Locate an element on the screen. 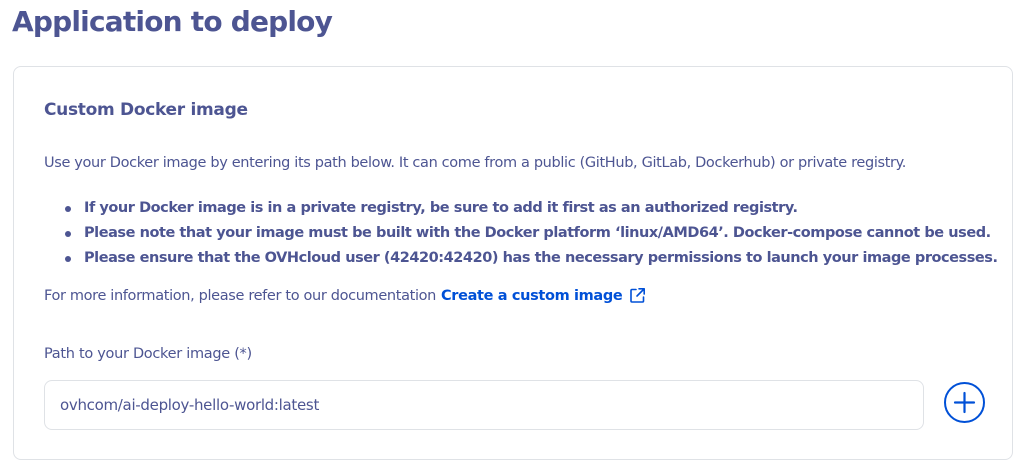 This screenshot has width=1027, height=474. card-title: Custom Docker image is located at coordinates (146, 110).